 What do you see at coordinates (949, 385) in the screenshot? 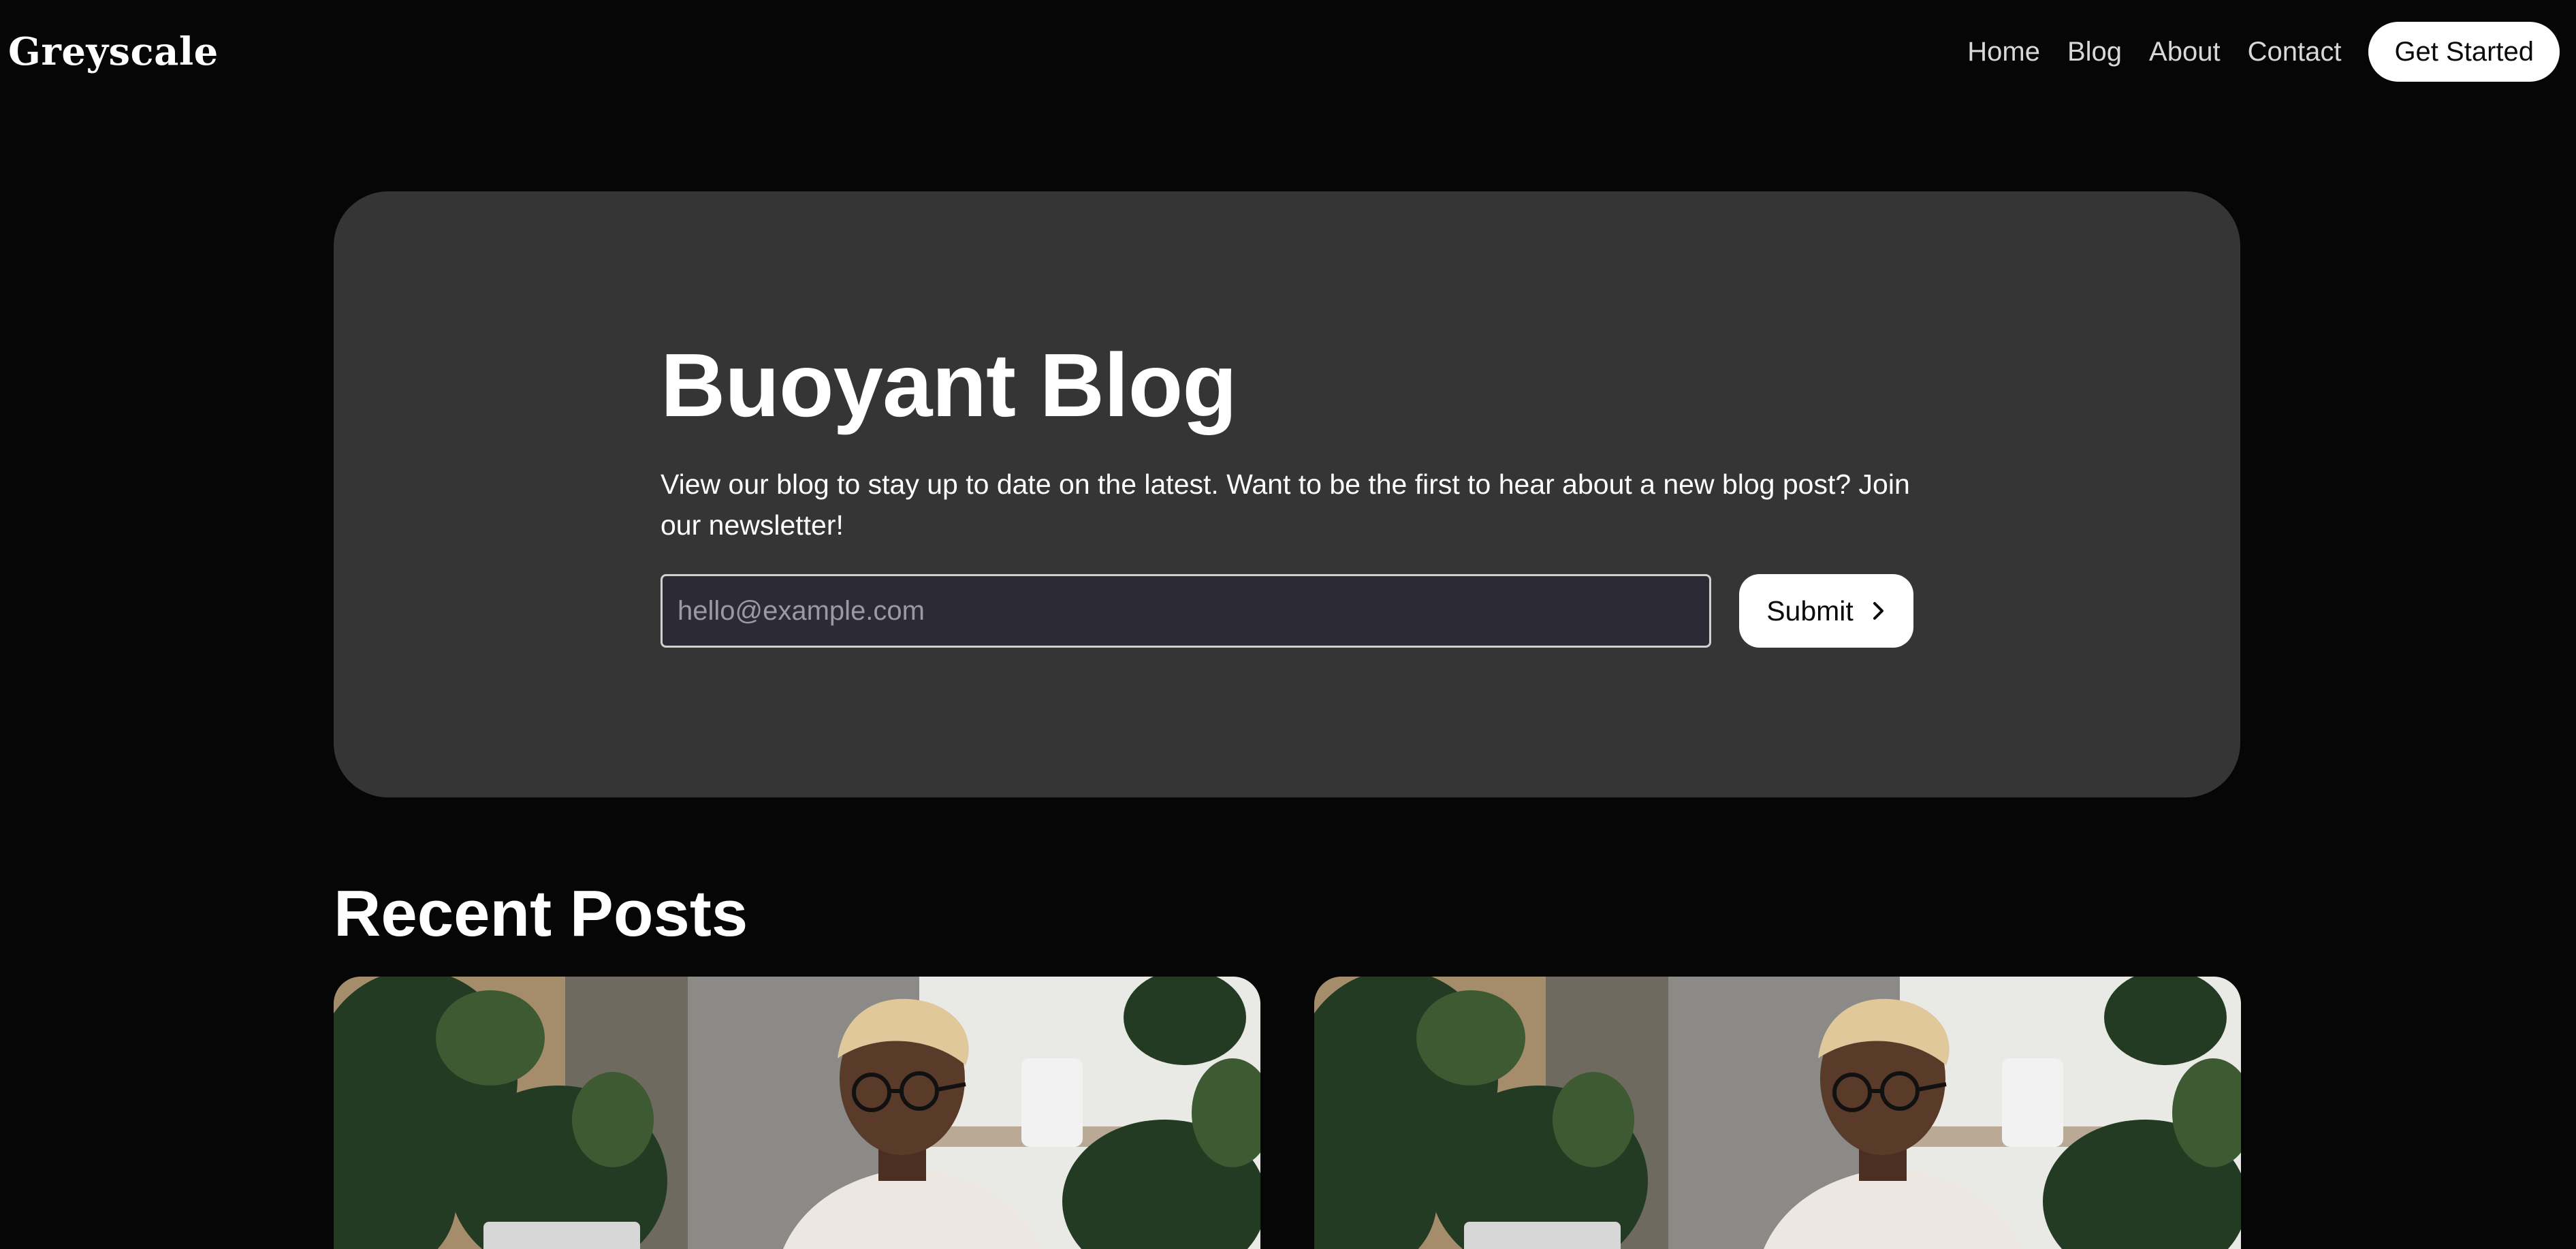
I see `hero-title: Buoyant Blog` at bounding box center [949, 385].